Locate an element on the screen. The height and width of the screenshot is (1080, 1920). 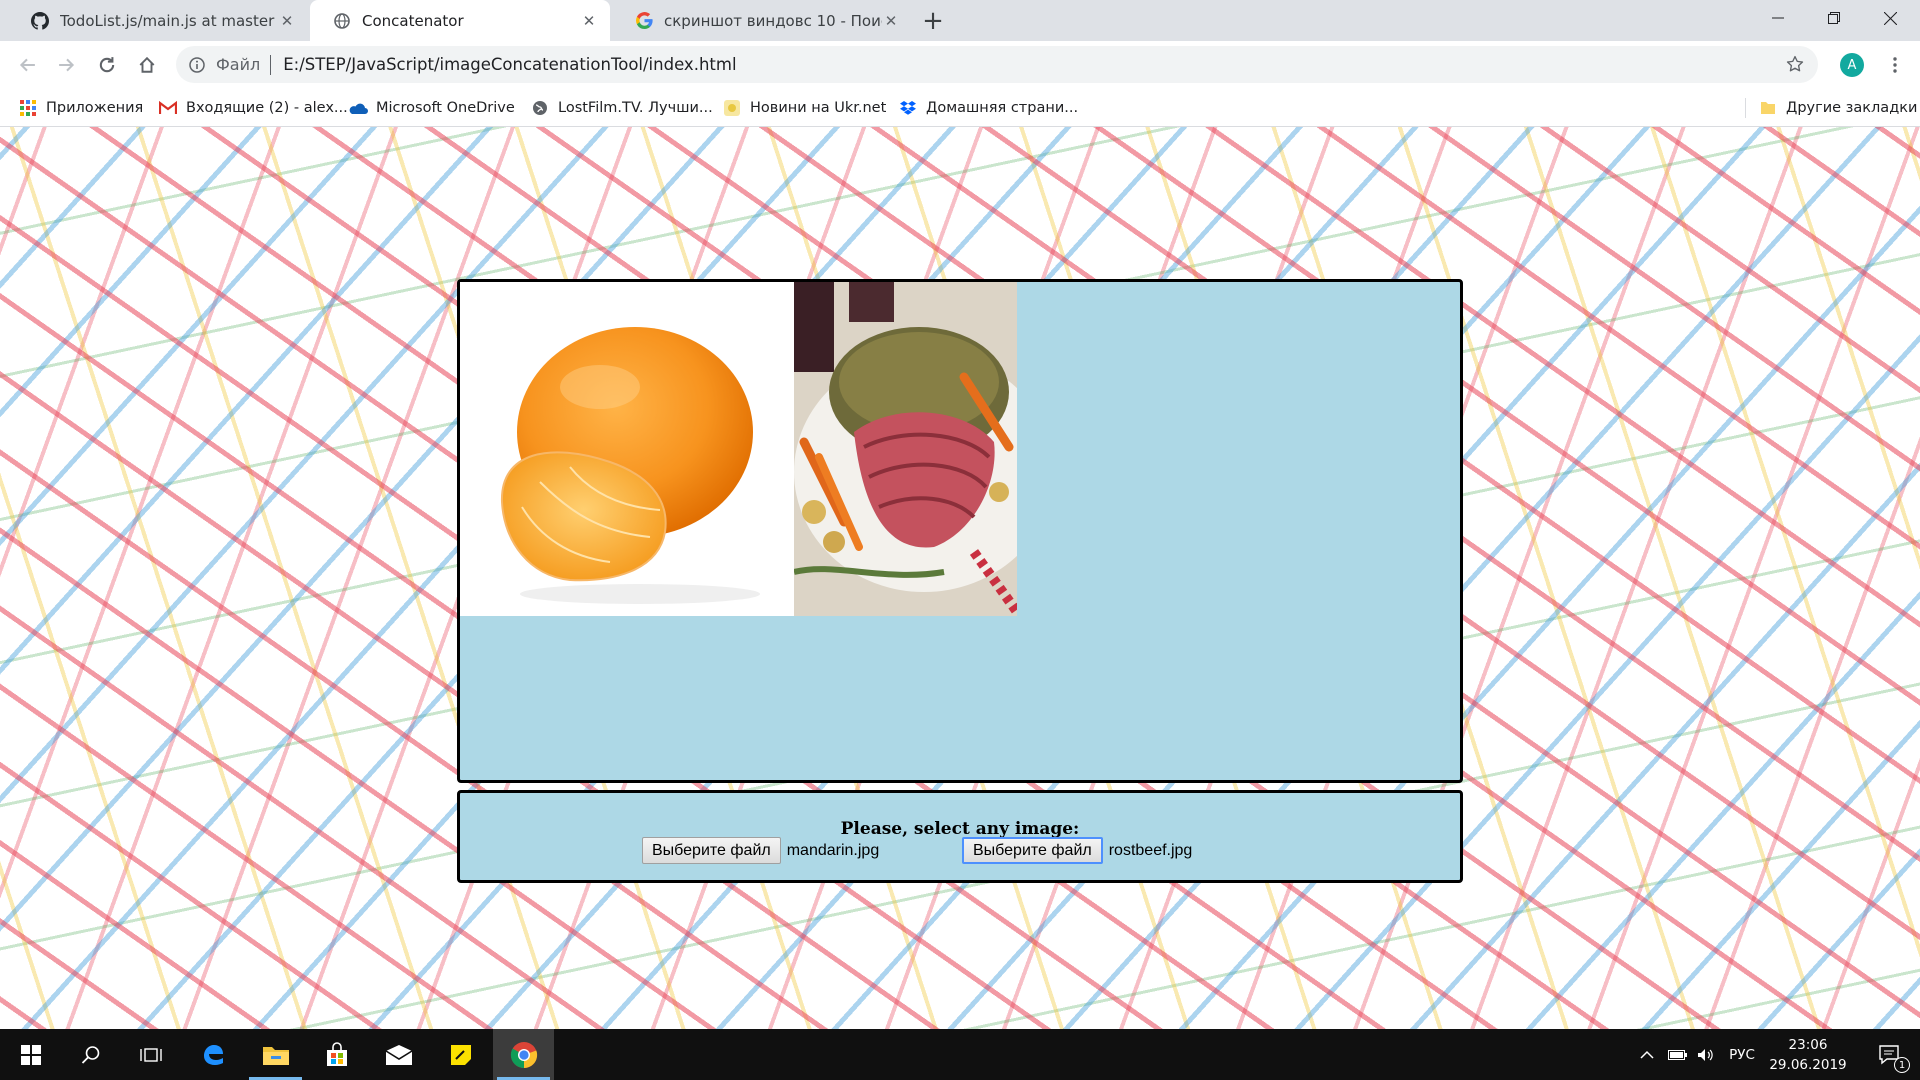
rostbeef-image is located at coordinates (905, 449).